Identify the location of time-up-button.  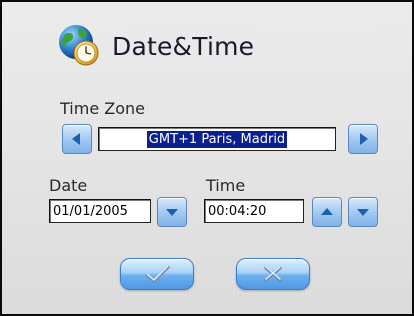
(327, 212).